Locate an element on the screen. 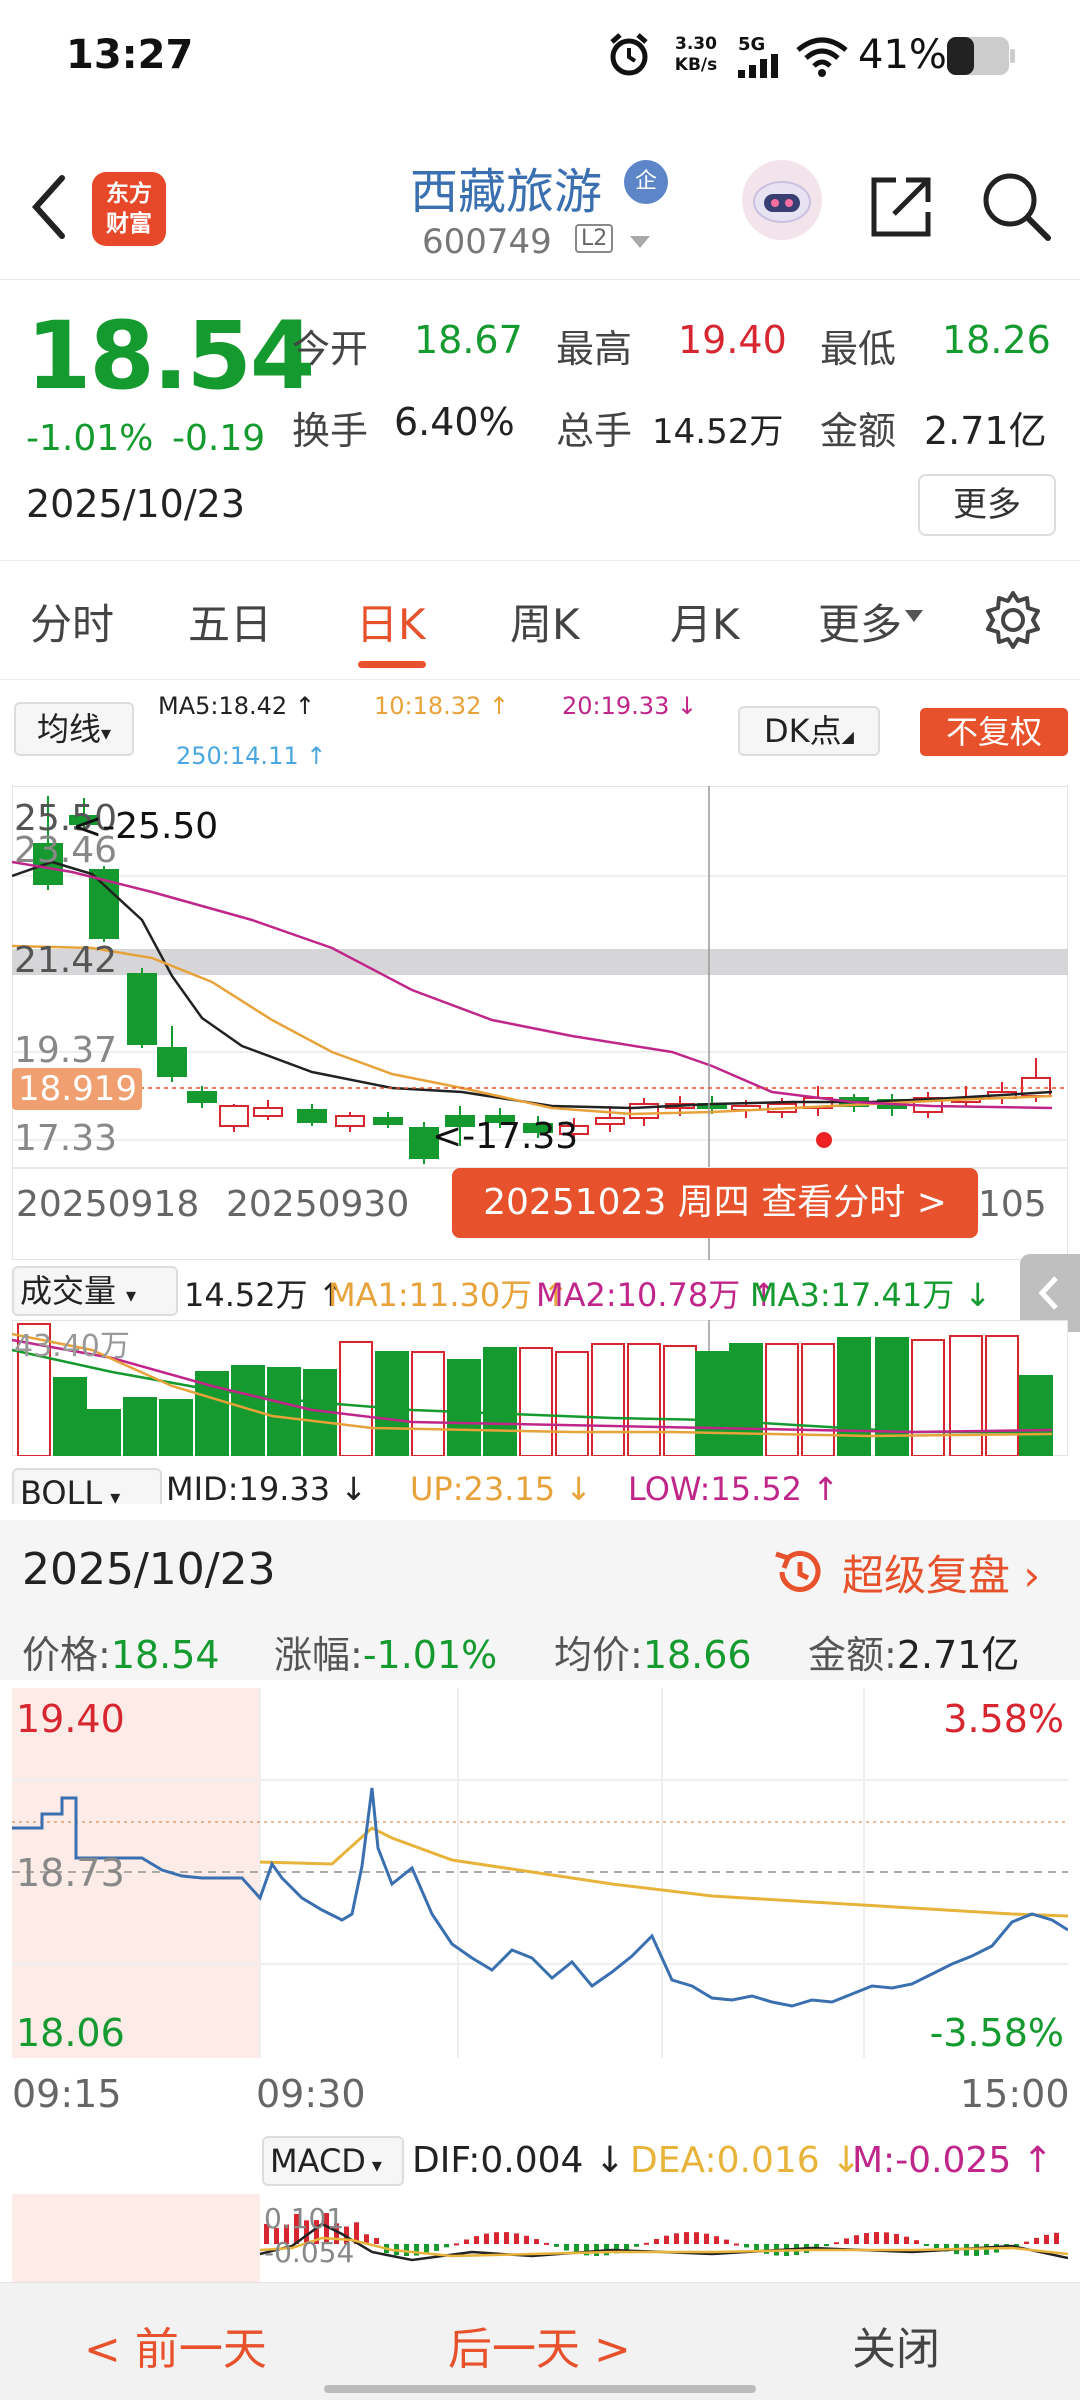  share-icon is located at coordinates (901, 207).